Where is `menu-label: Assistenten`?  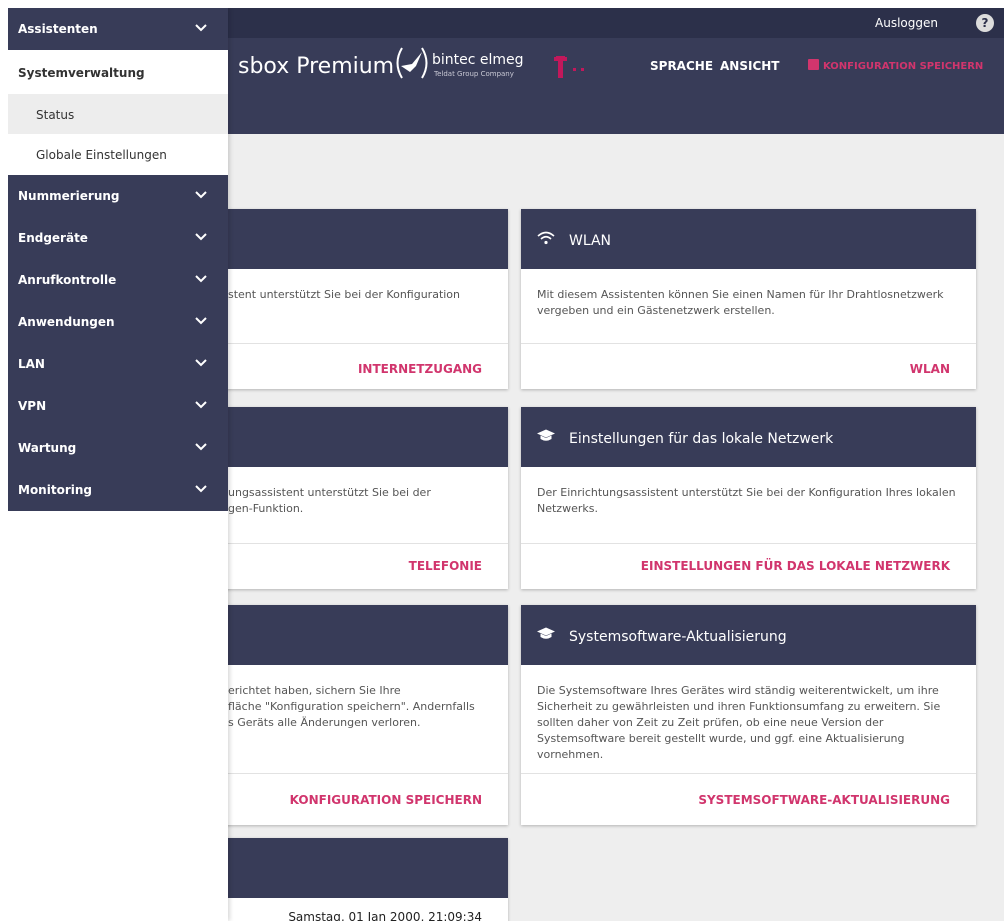
menu-label: Assistenten is located at coordinates (58, 29).